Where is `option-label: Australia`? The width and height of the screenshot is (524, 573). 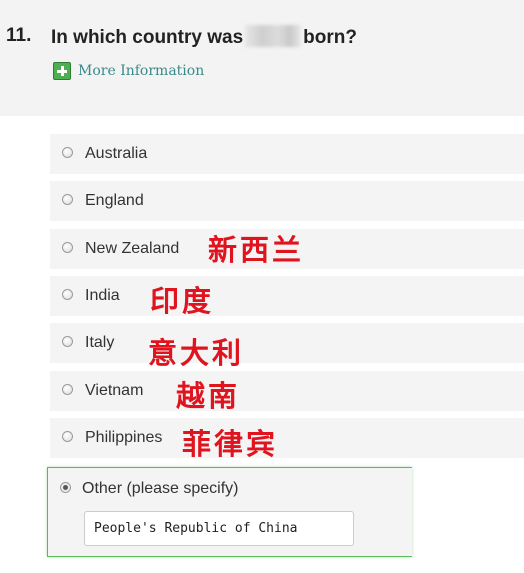
option-label: Australia is located at coordinates (116, 153).